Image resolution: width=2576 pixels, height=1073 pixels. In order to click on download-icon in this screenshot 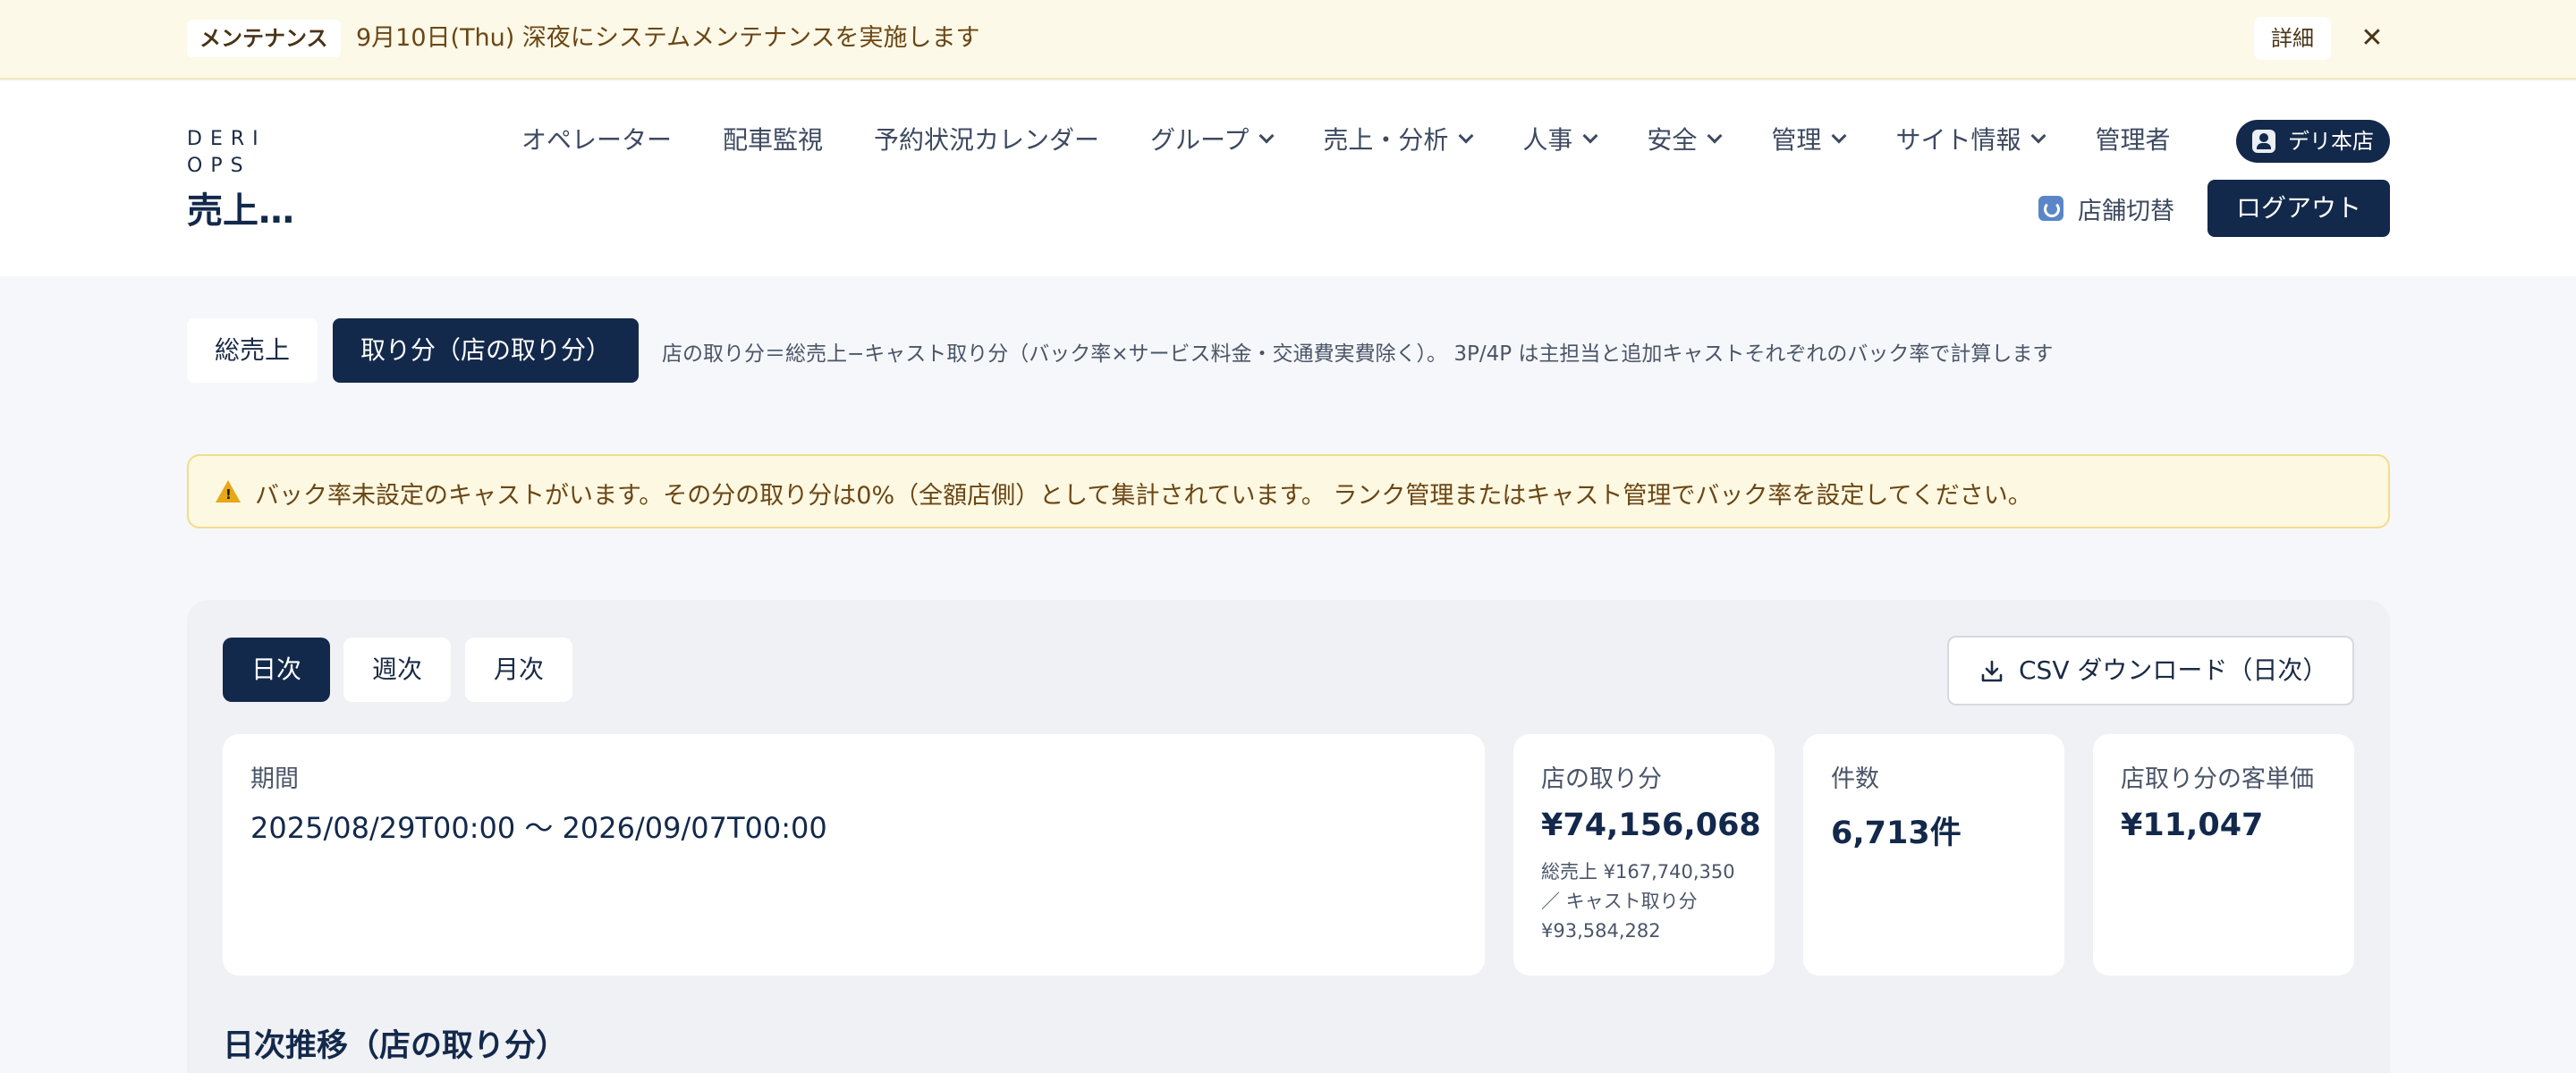, I will do `click(1992, 671)`.